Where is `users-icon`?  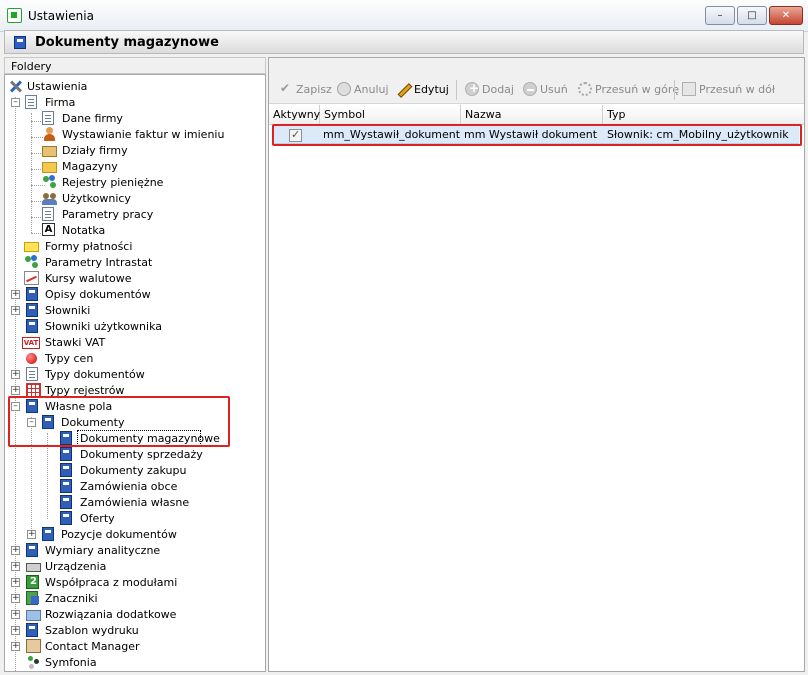
users-icon is located at coordinates (49, 198).